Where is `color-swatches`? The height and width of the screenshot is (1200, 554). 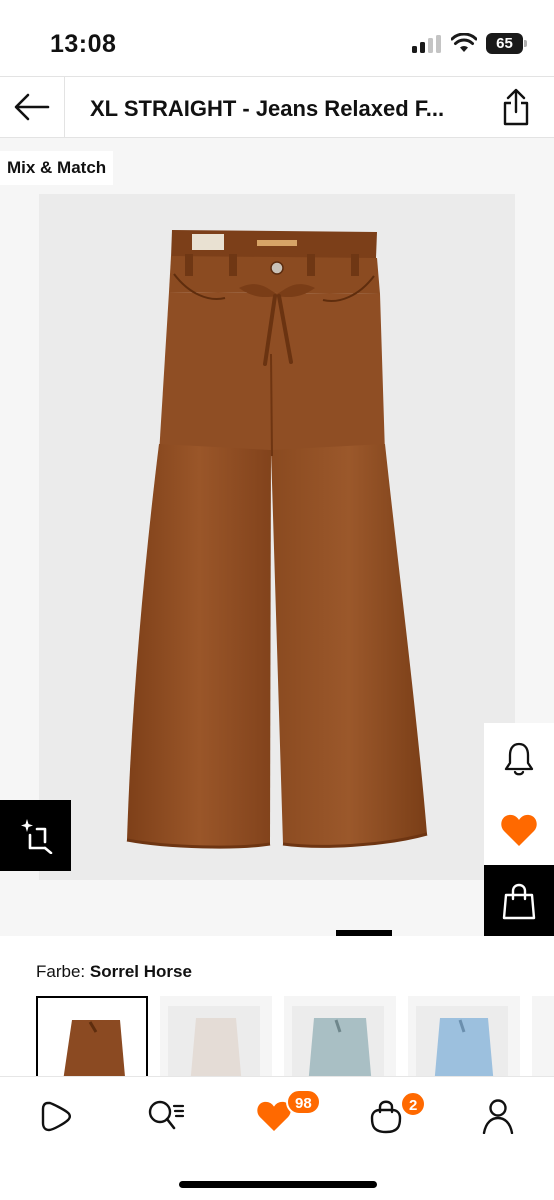 color-swatches is located at coordinates (295, 1036).